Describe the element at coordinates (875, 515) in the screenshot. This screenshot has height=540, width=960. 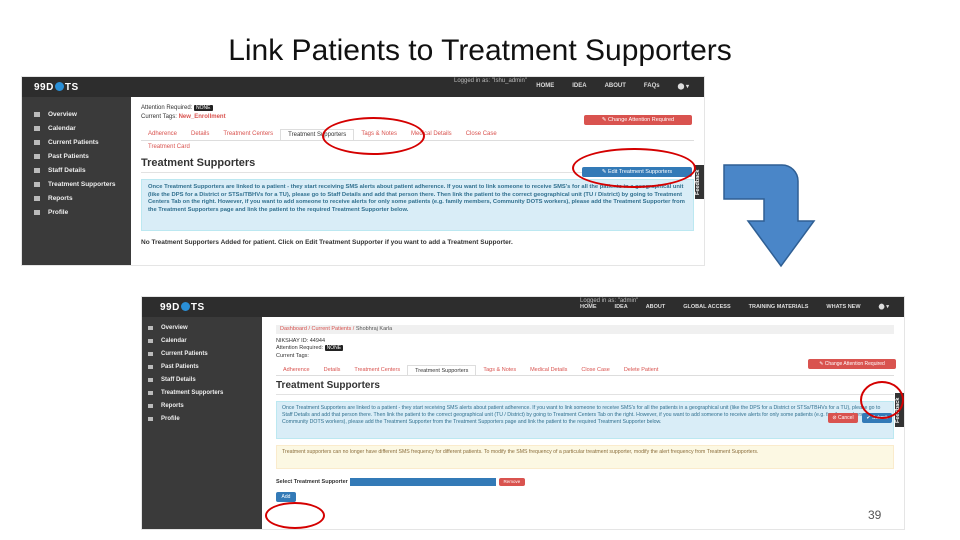
I see `page-number: 39` at that location.